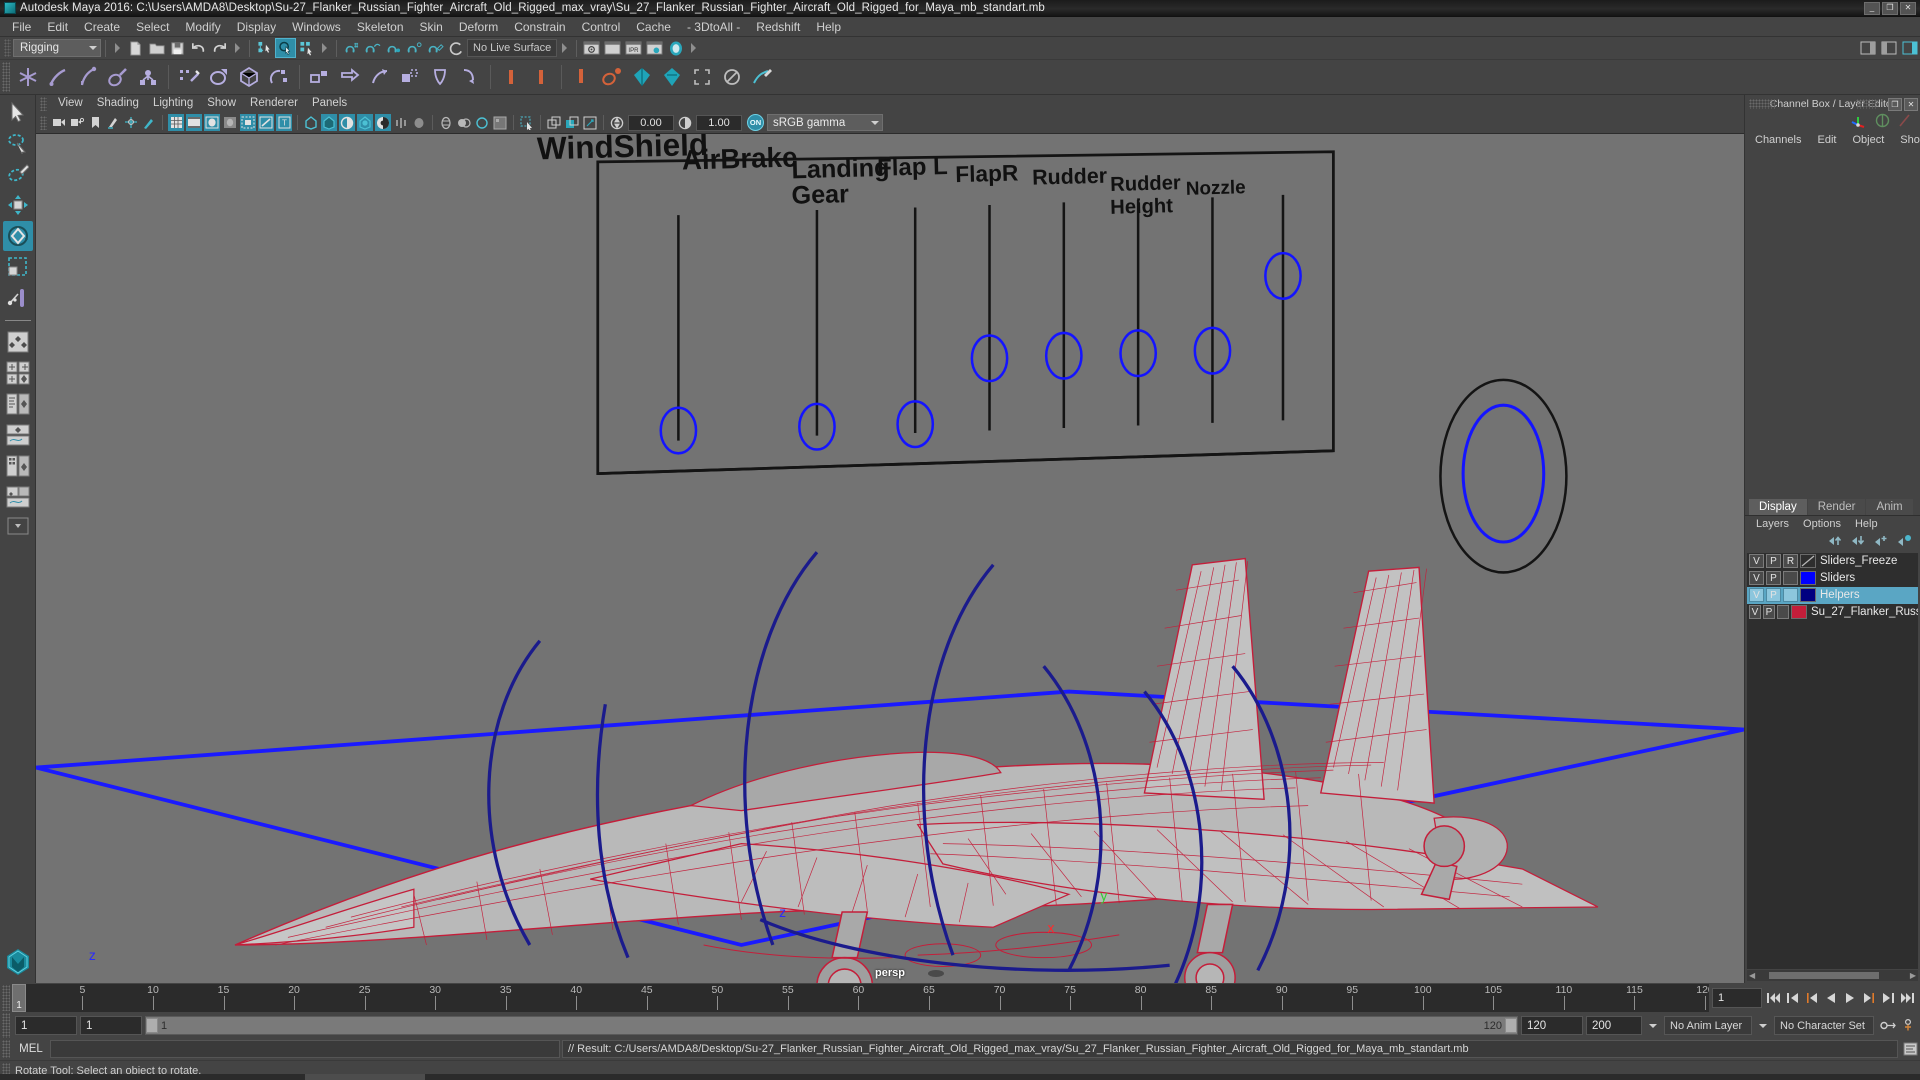  I want to click on live-surface-field: No Live Surface, so click(512, 48).